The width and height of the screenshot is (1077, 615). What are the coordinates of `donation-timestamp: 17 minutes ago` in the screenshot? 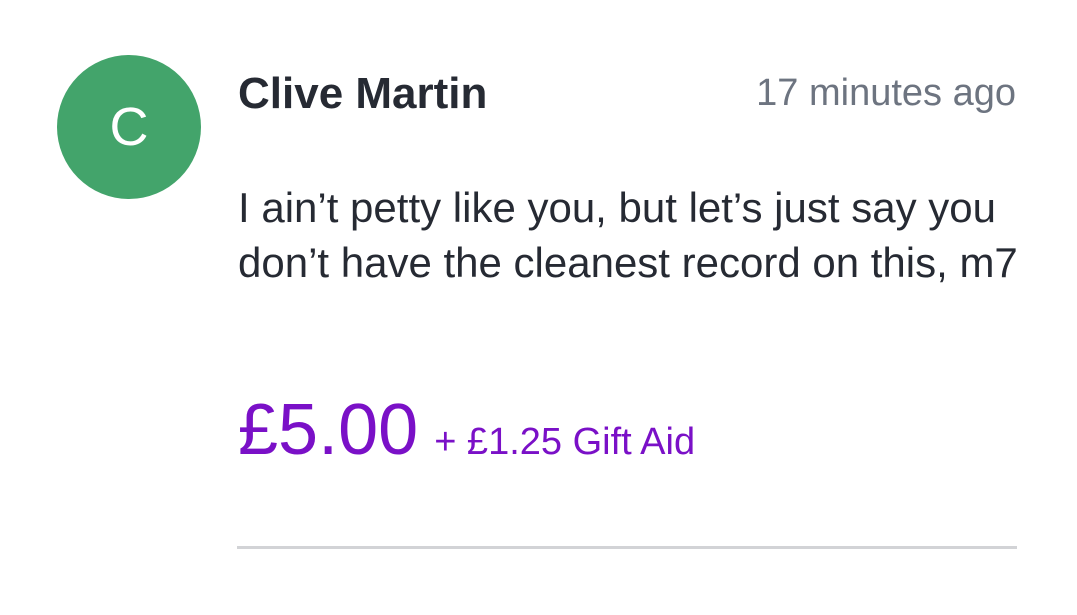 It's located at (886, 93).